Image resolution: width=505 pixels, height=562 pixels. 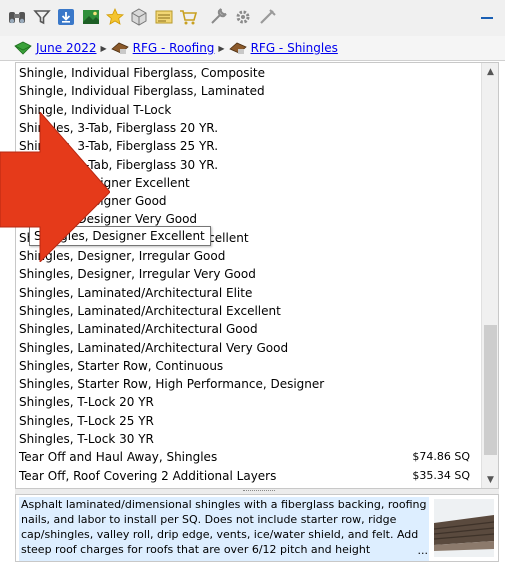 What do you see at coordinates (268, 17) in the screenshot?
I see `check-icon` at bounding box center [268, 17].